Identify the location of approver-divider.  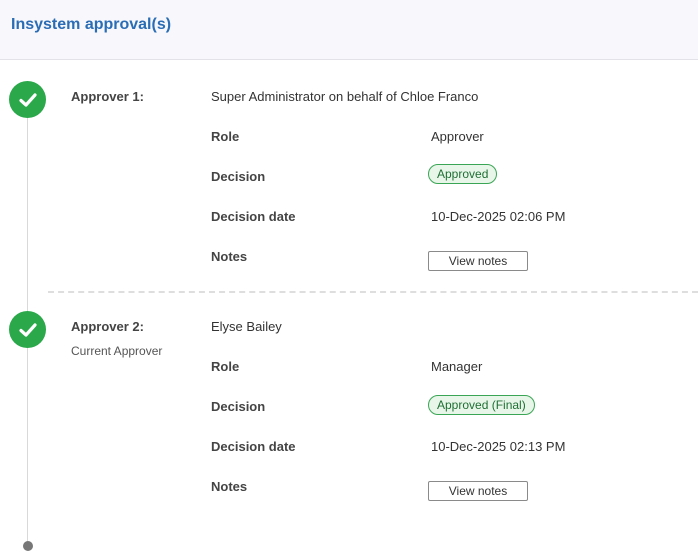
(373, 292).